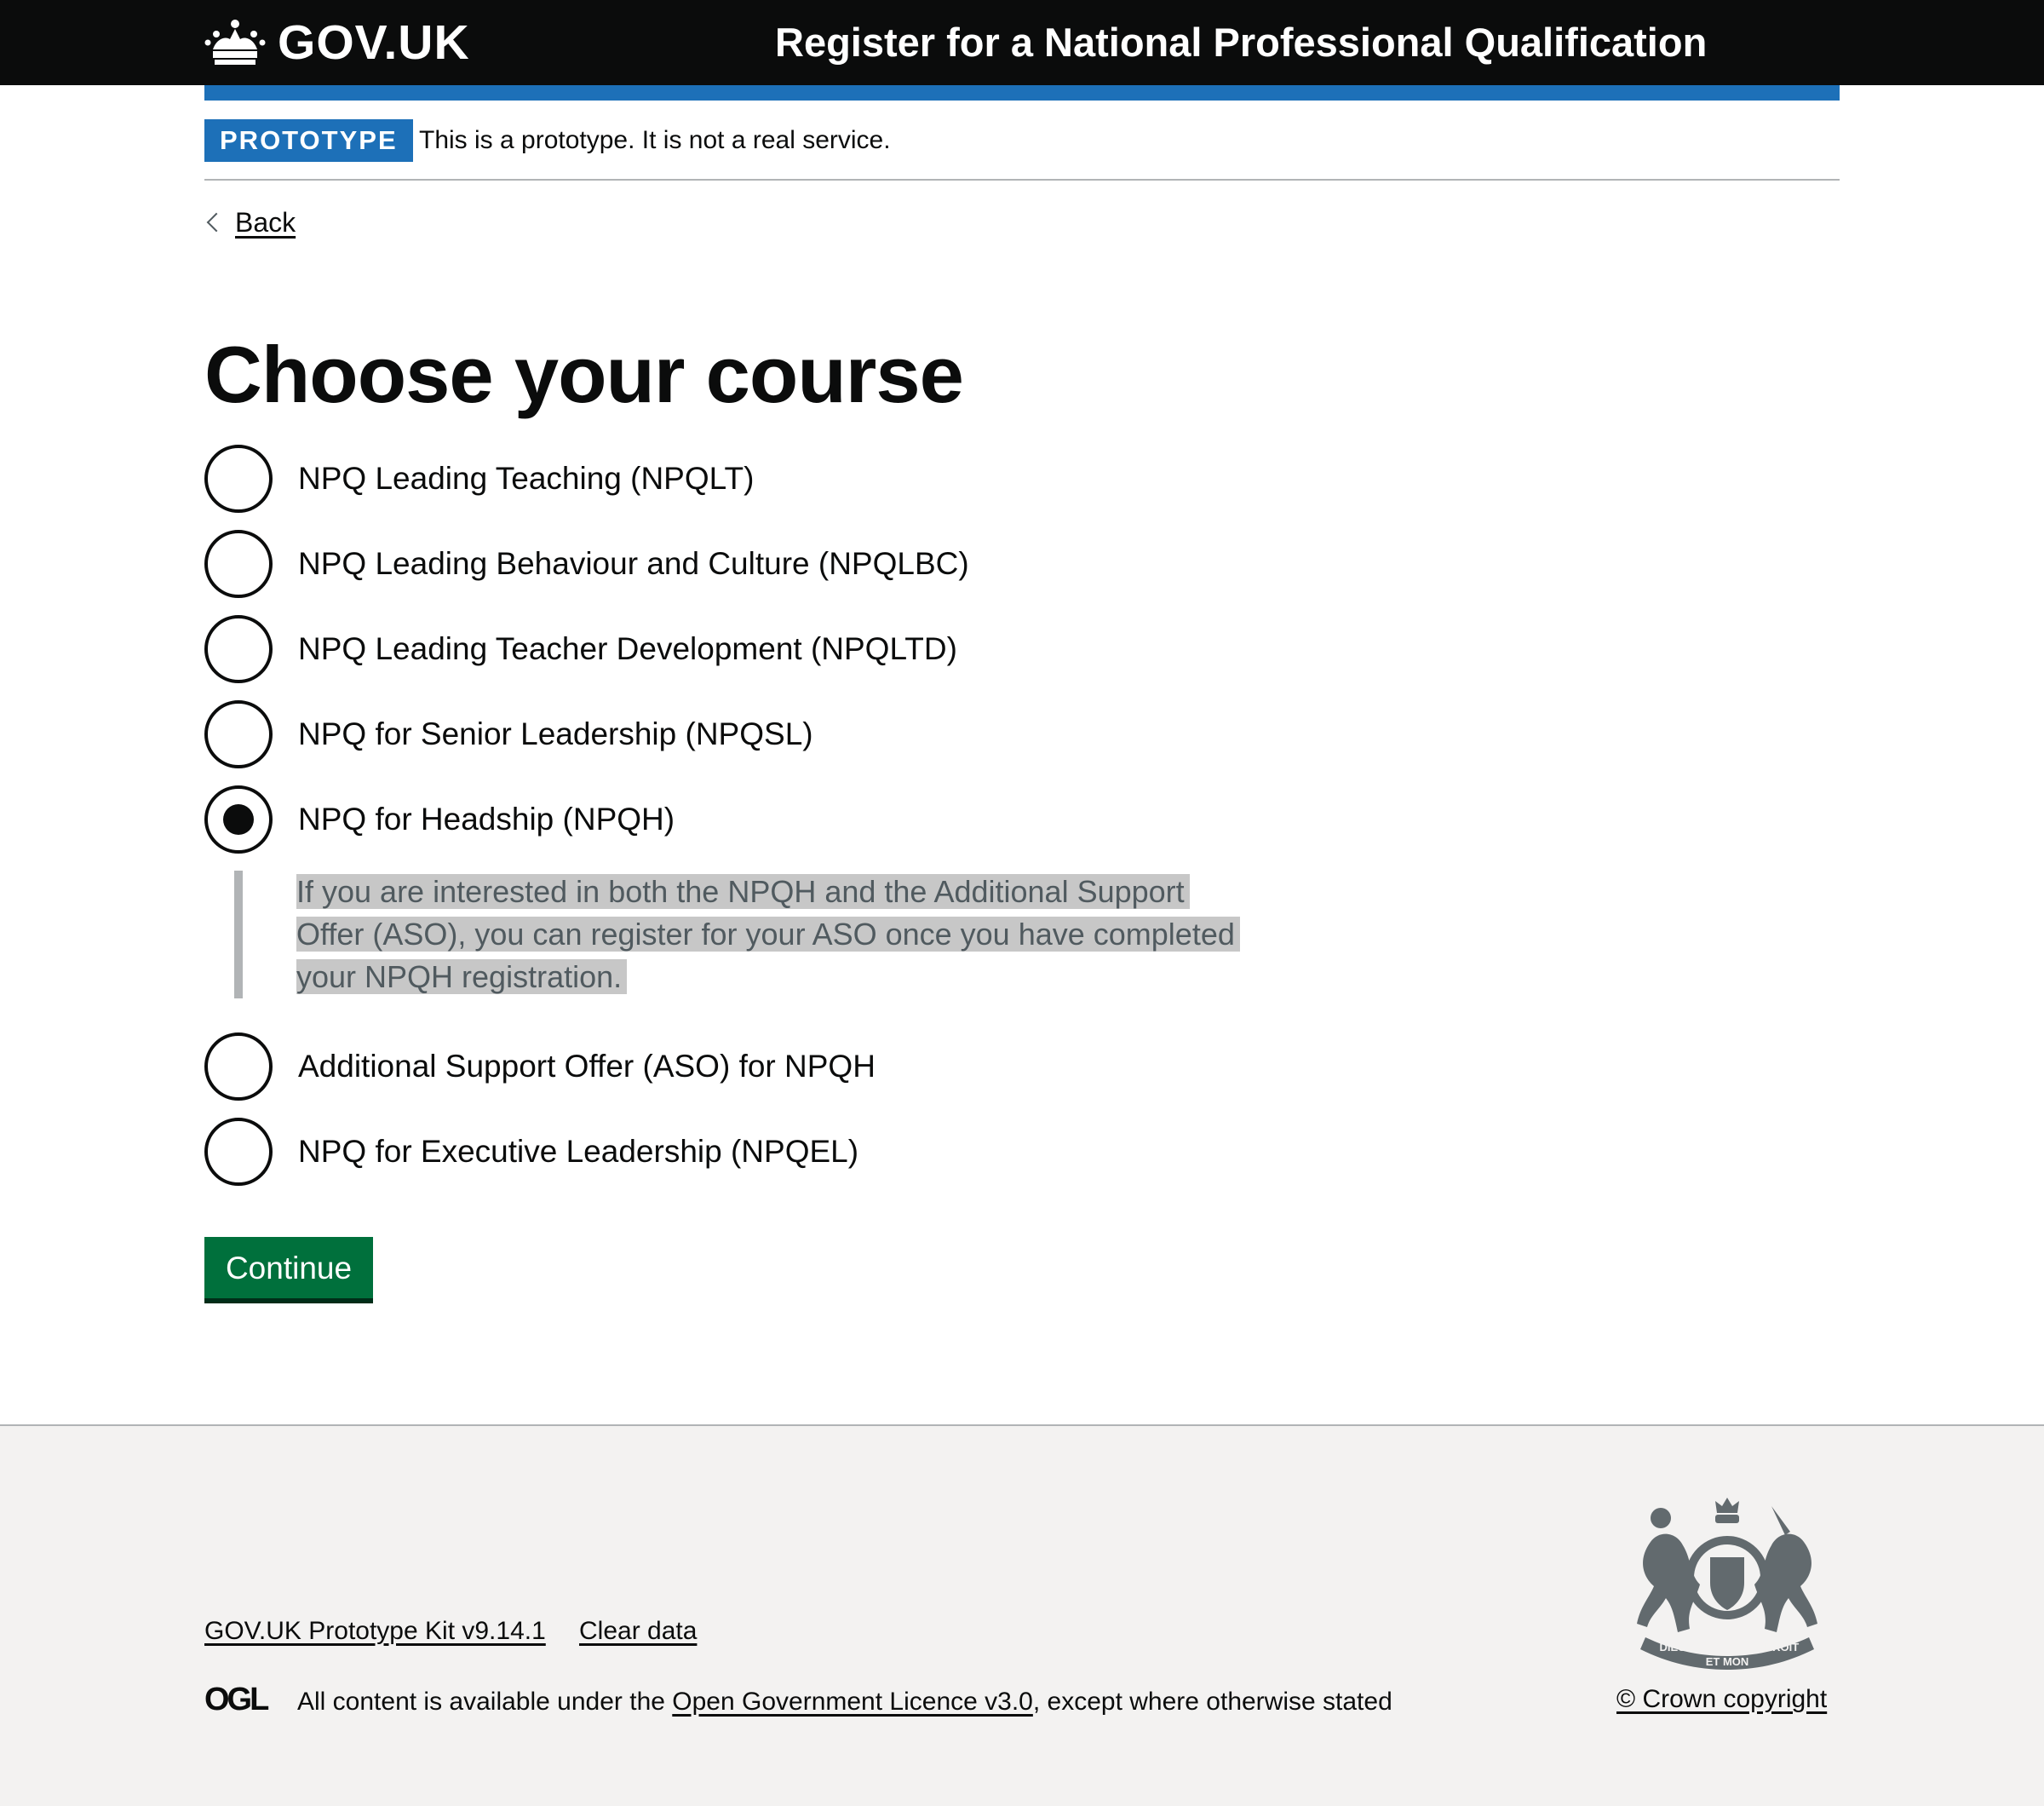 The image size is (2044, 1806). I want to click on govuk-logo-link: GOV.UK, so click(337, 42).